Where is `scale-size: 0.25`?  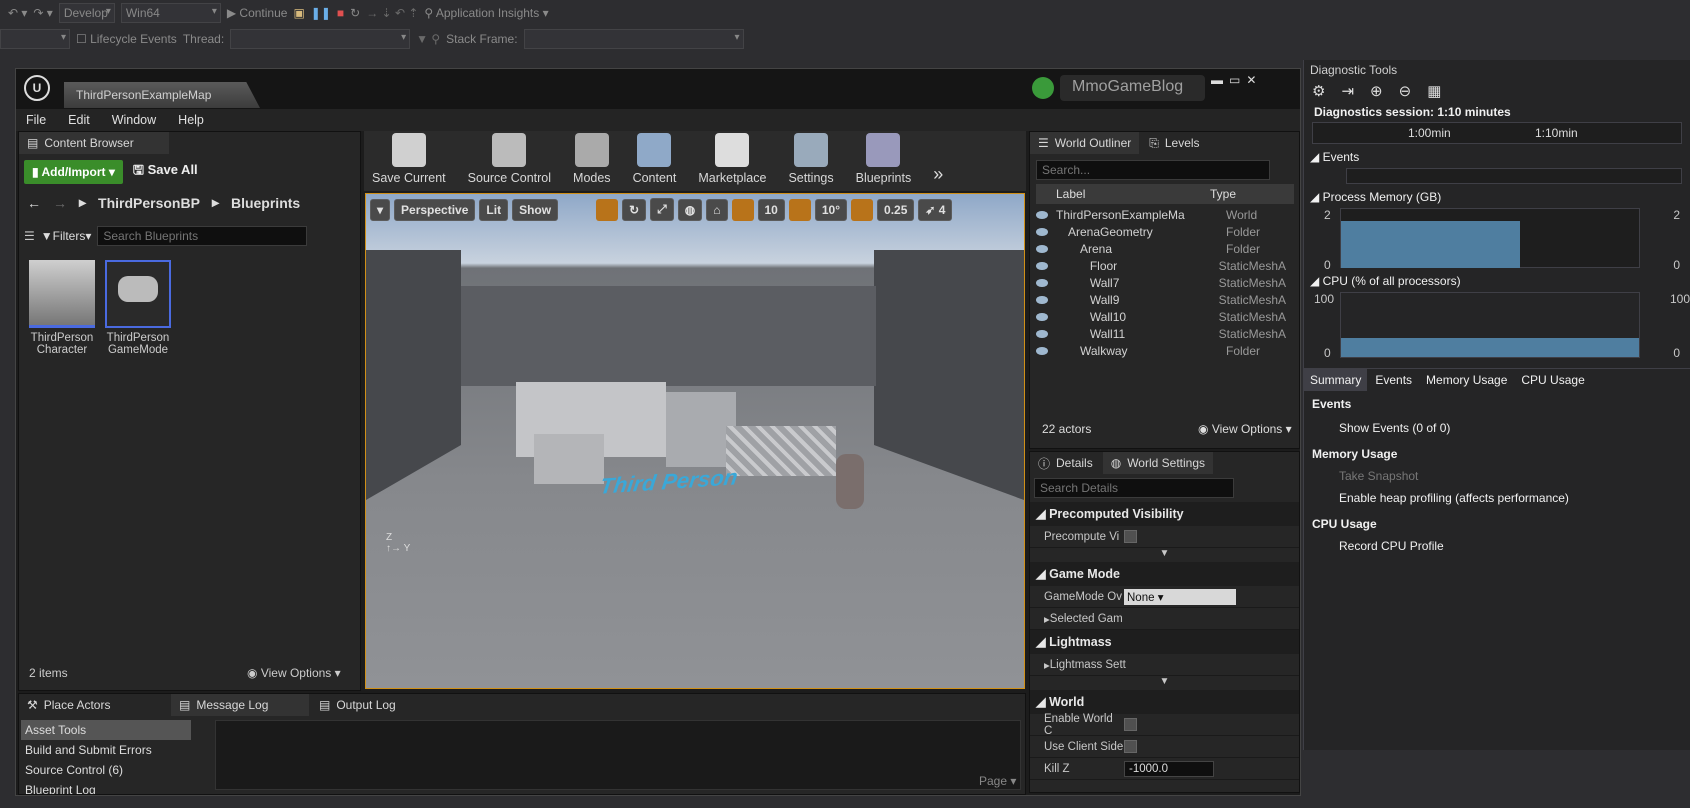 scale-size: 0.25 is located at coordinates (896, 209).